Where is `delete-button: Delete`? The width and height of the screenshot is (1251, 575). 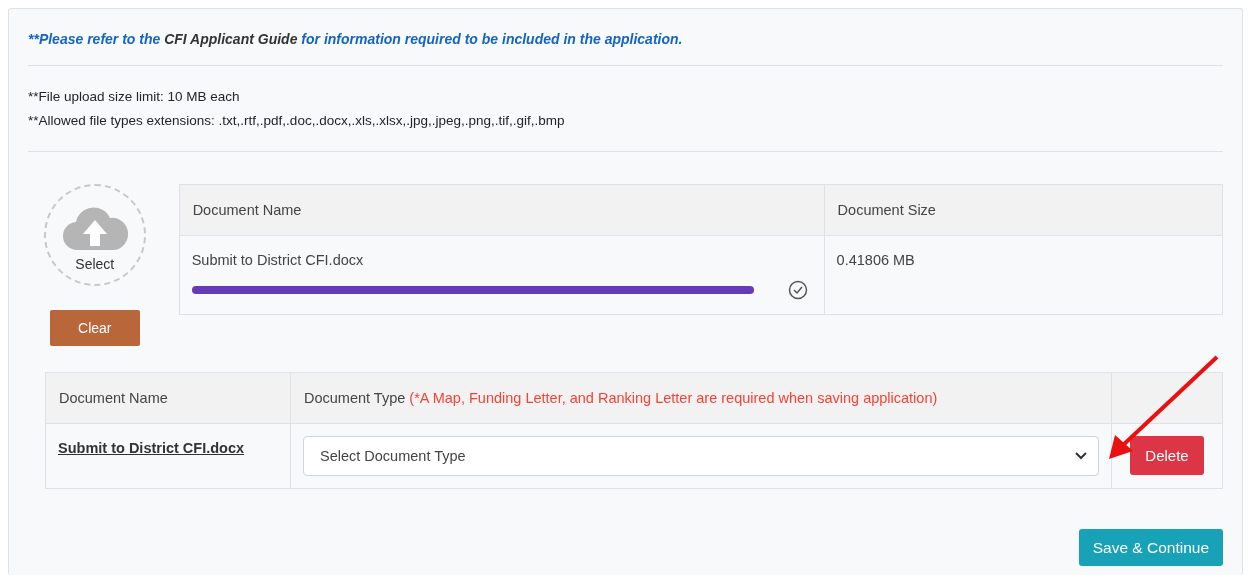 delete-button: Delete is located at coordinates (1167, 455).